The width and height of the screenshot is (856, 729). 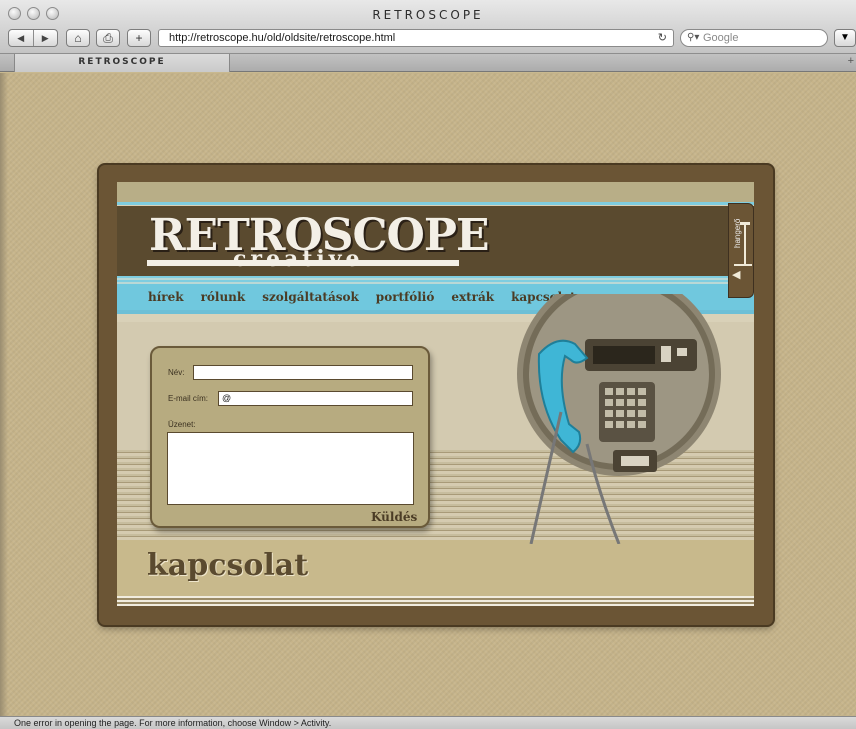 What do you see at coordinates (228, 565) in the screenshot?
I see `page-heading: kapcsolat` at bounding box center [228, 565].